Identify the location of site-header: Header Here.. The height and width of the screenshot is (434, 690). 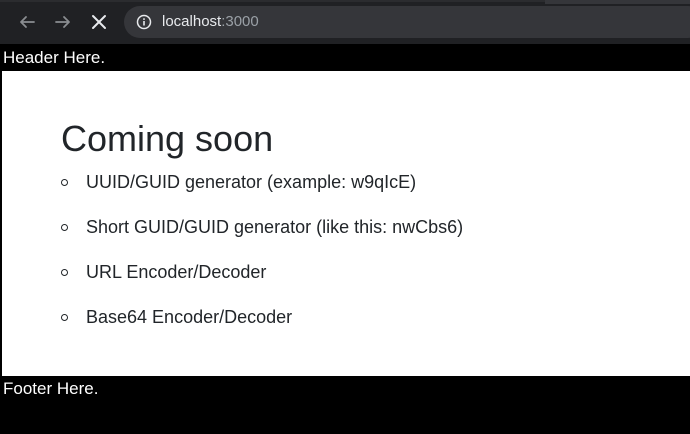
(345, 57).